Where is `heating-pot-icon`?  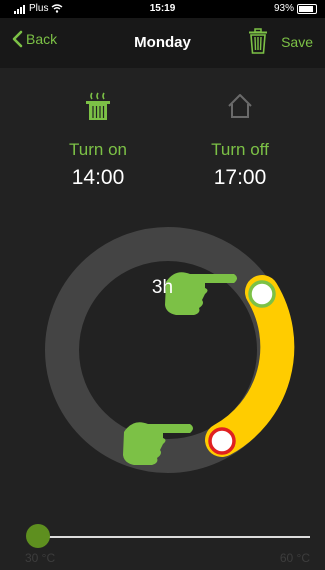
heating-pot-icon is located at coordinates (98, 106).